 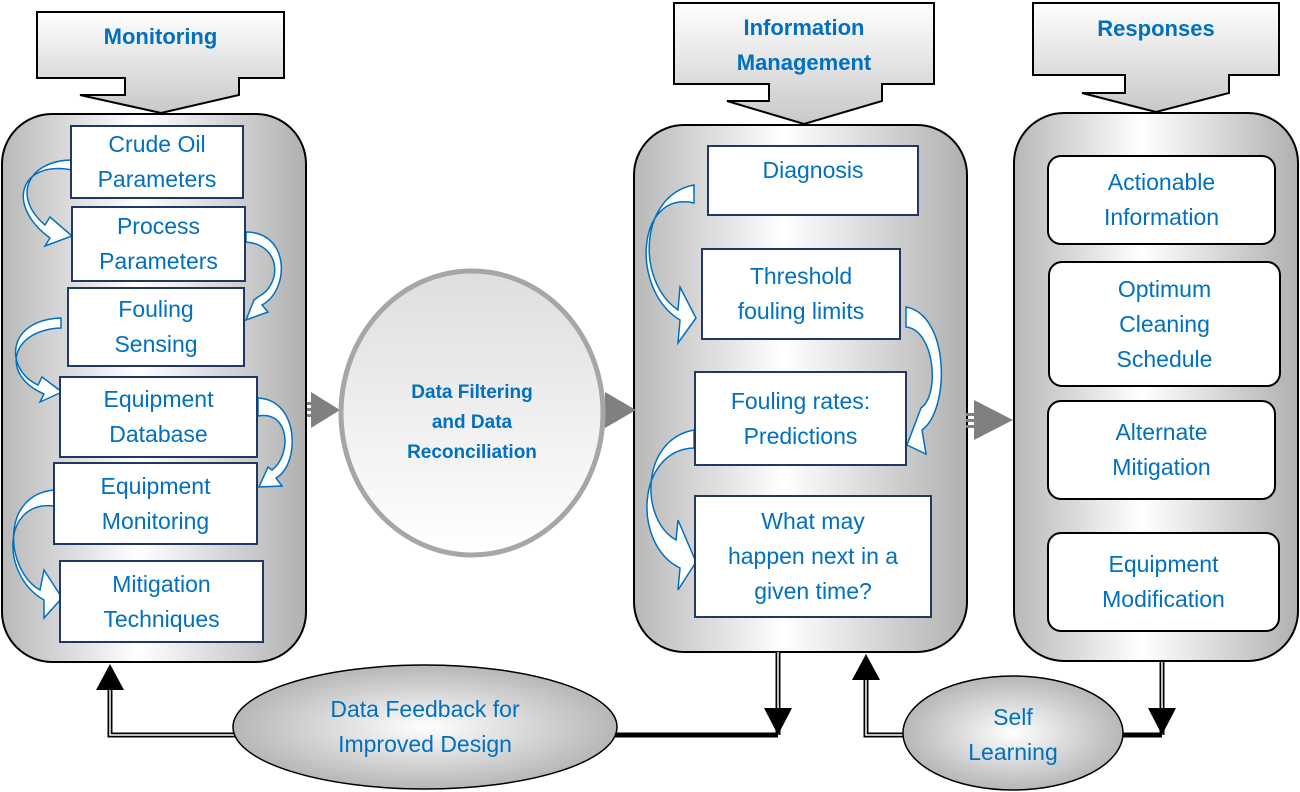 What do you see at coordinates (161, 601) in the screenshot?
I see `monitoring-item-mitigation-techniques: Mitigation Techniques` at bounding box center [161, 601].